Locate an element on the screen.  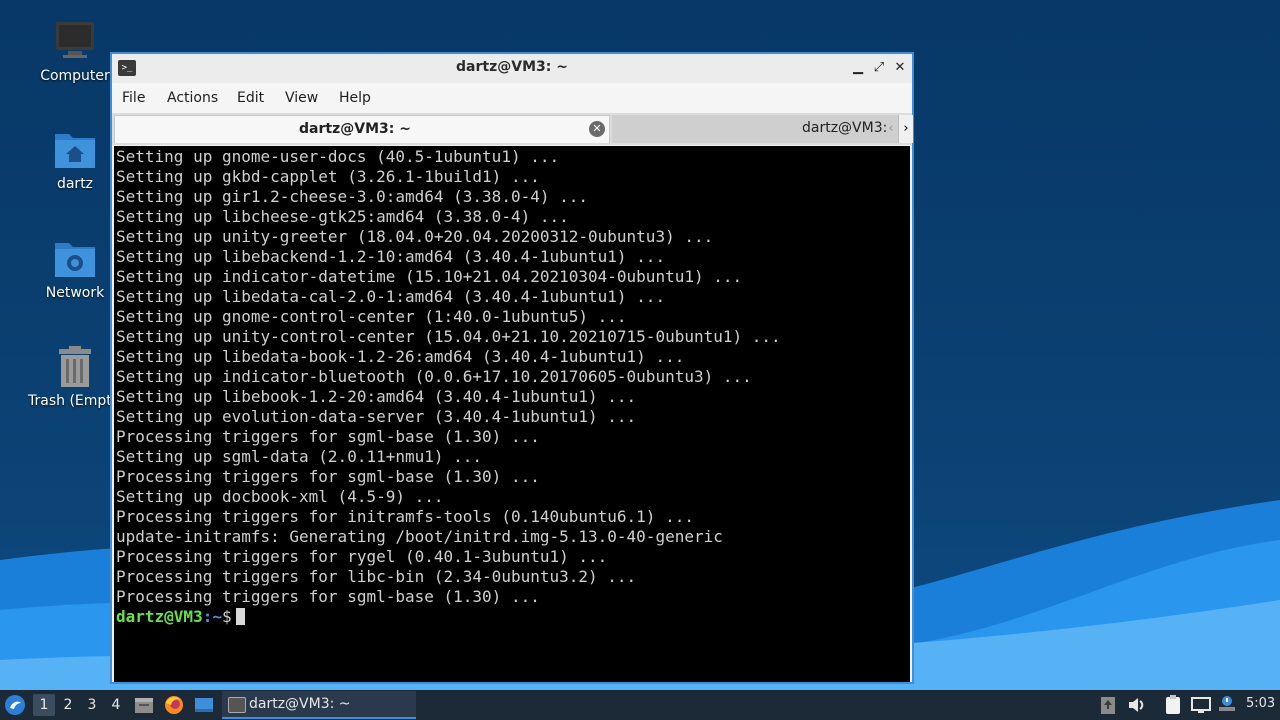
tab-active: dartz@VM3: ~ ✕ is located at coordinates (362, 129).